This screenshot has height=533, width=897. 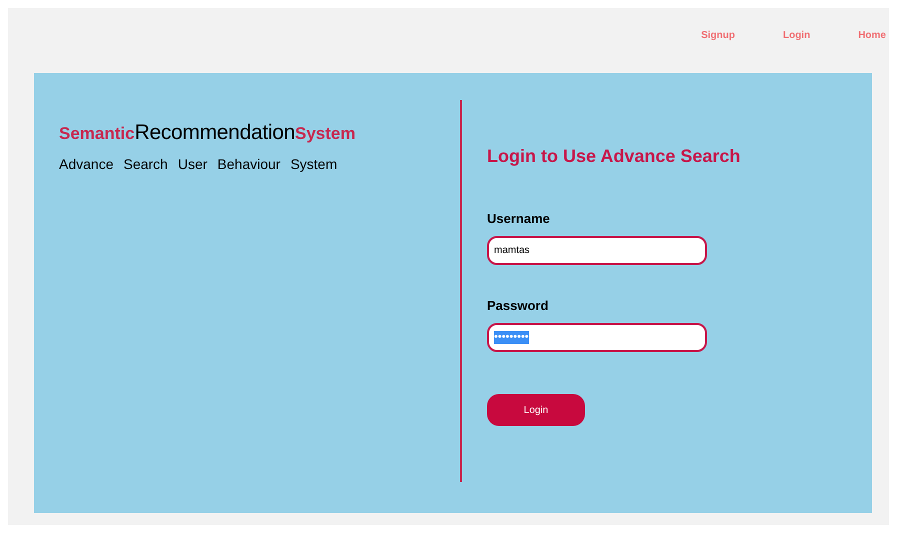 I want to click on field-label: Username, so click(x=518, y=218).